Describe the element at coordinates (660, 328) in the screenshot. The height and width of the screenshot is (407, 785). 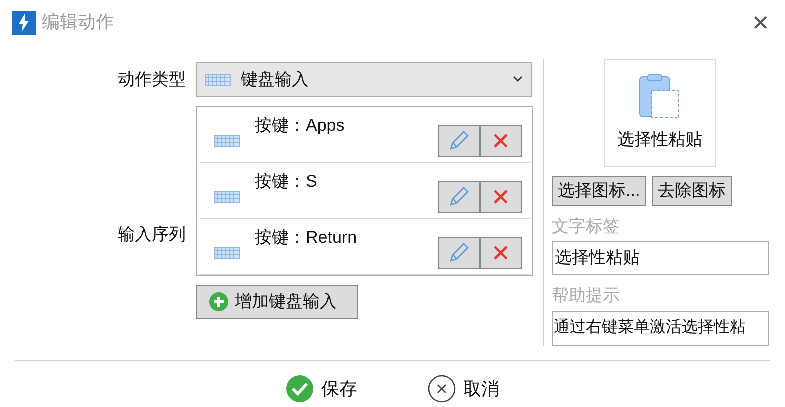
I see `help-tip-field: 通过右键菜单激活选择性粘` at that location.